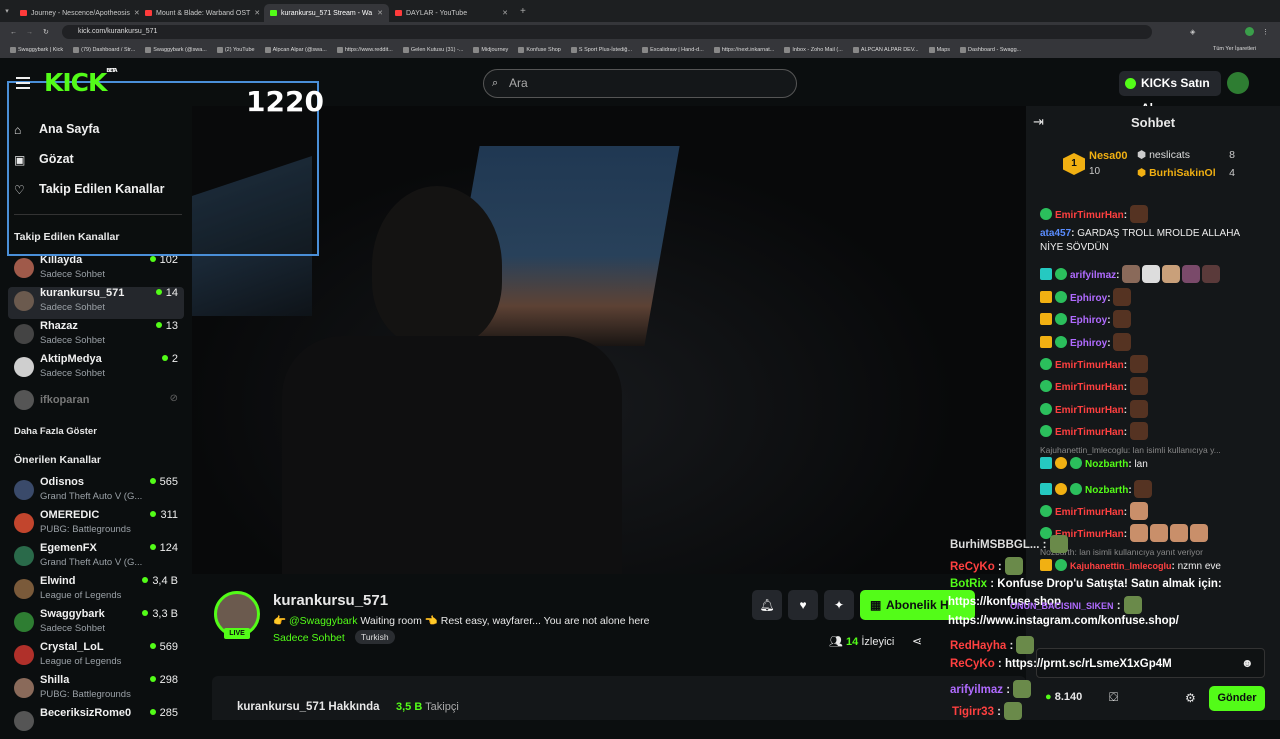 The height and width of the screenshot is (739, 1280). What do you see at coordinates (99, 400) in the screenshot?
I see `offline-channel: ifkoparan ⊘` at bounding box center [99, 400].